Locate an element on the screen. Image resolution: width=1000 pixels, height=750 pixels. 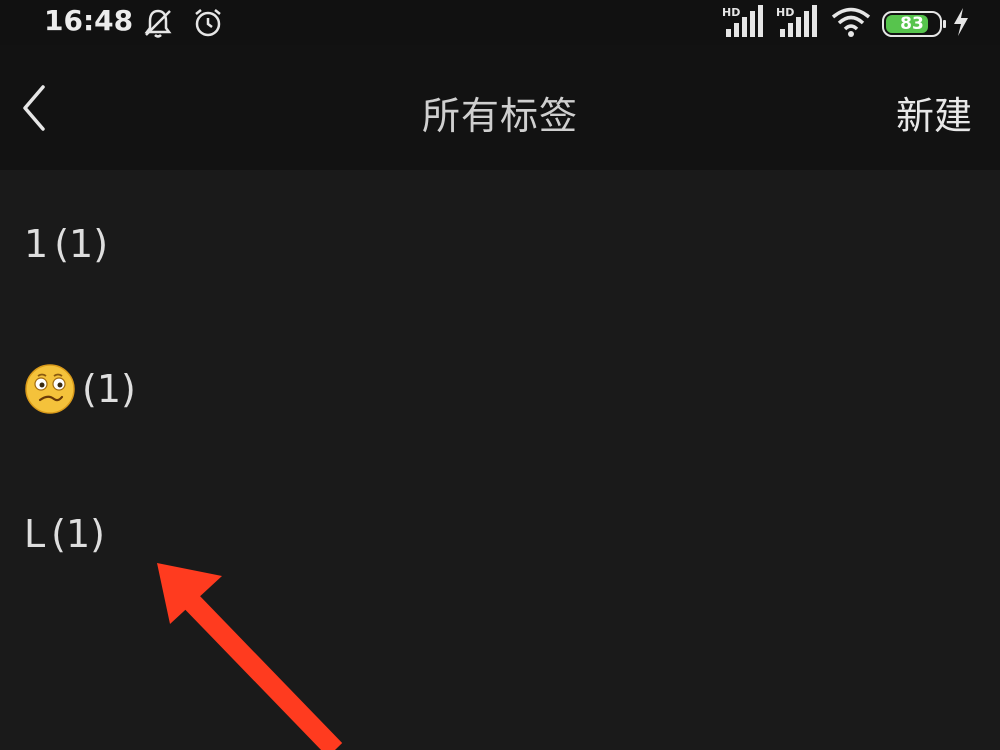
tag-name: L is located at coordinates (35, 534).